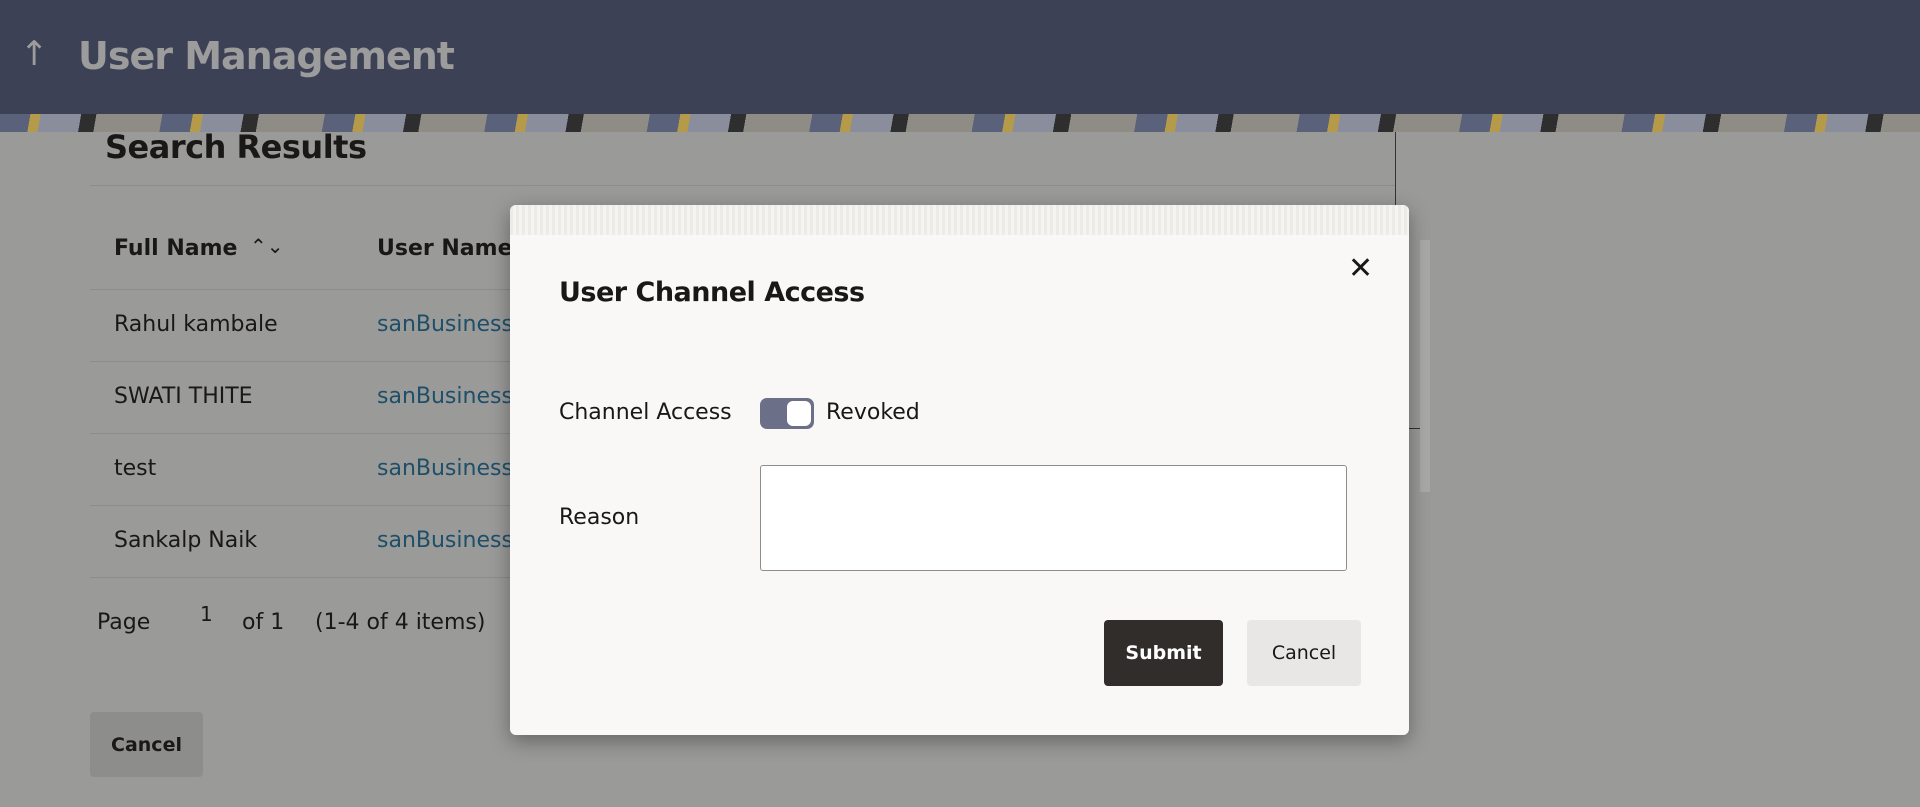 Image resolution: width=1920 pixels, height=807 pixels. I want to click on page-number-input: 1, so click(206, 614).